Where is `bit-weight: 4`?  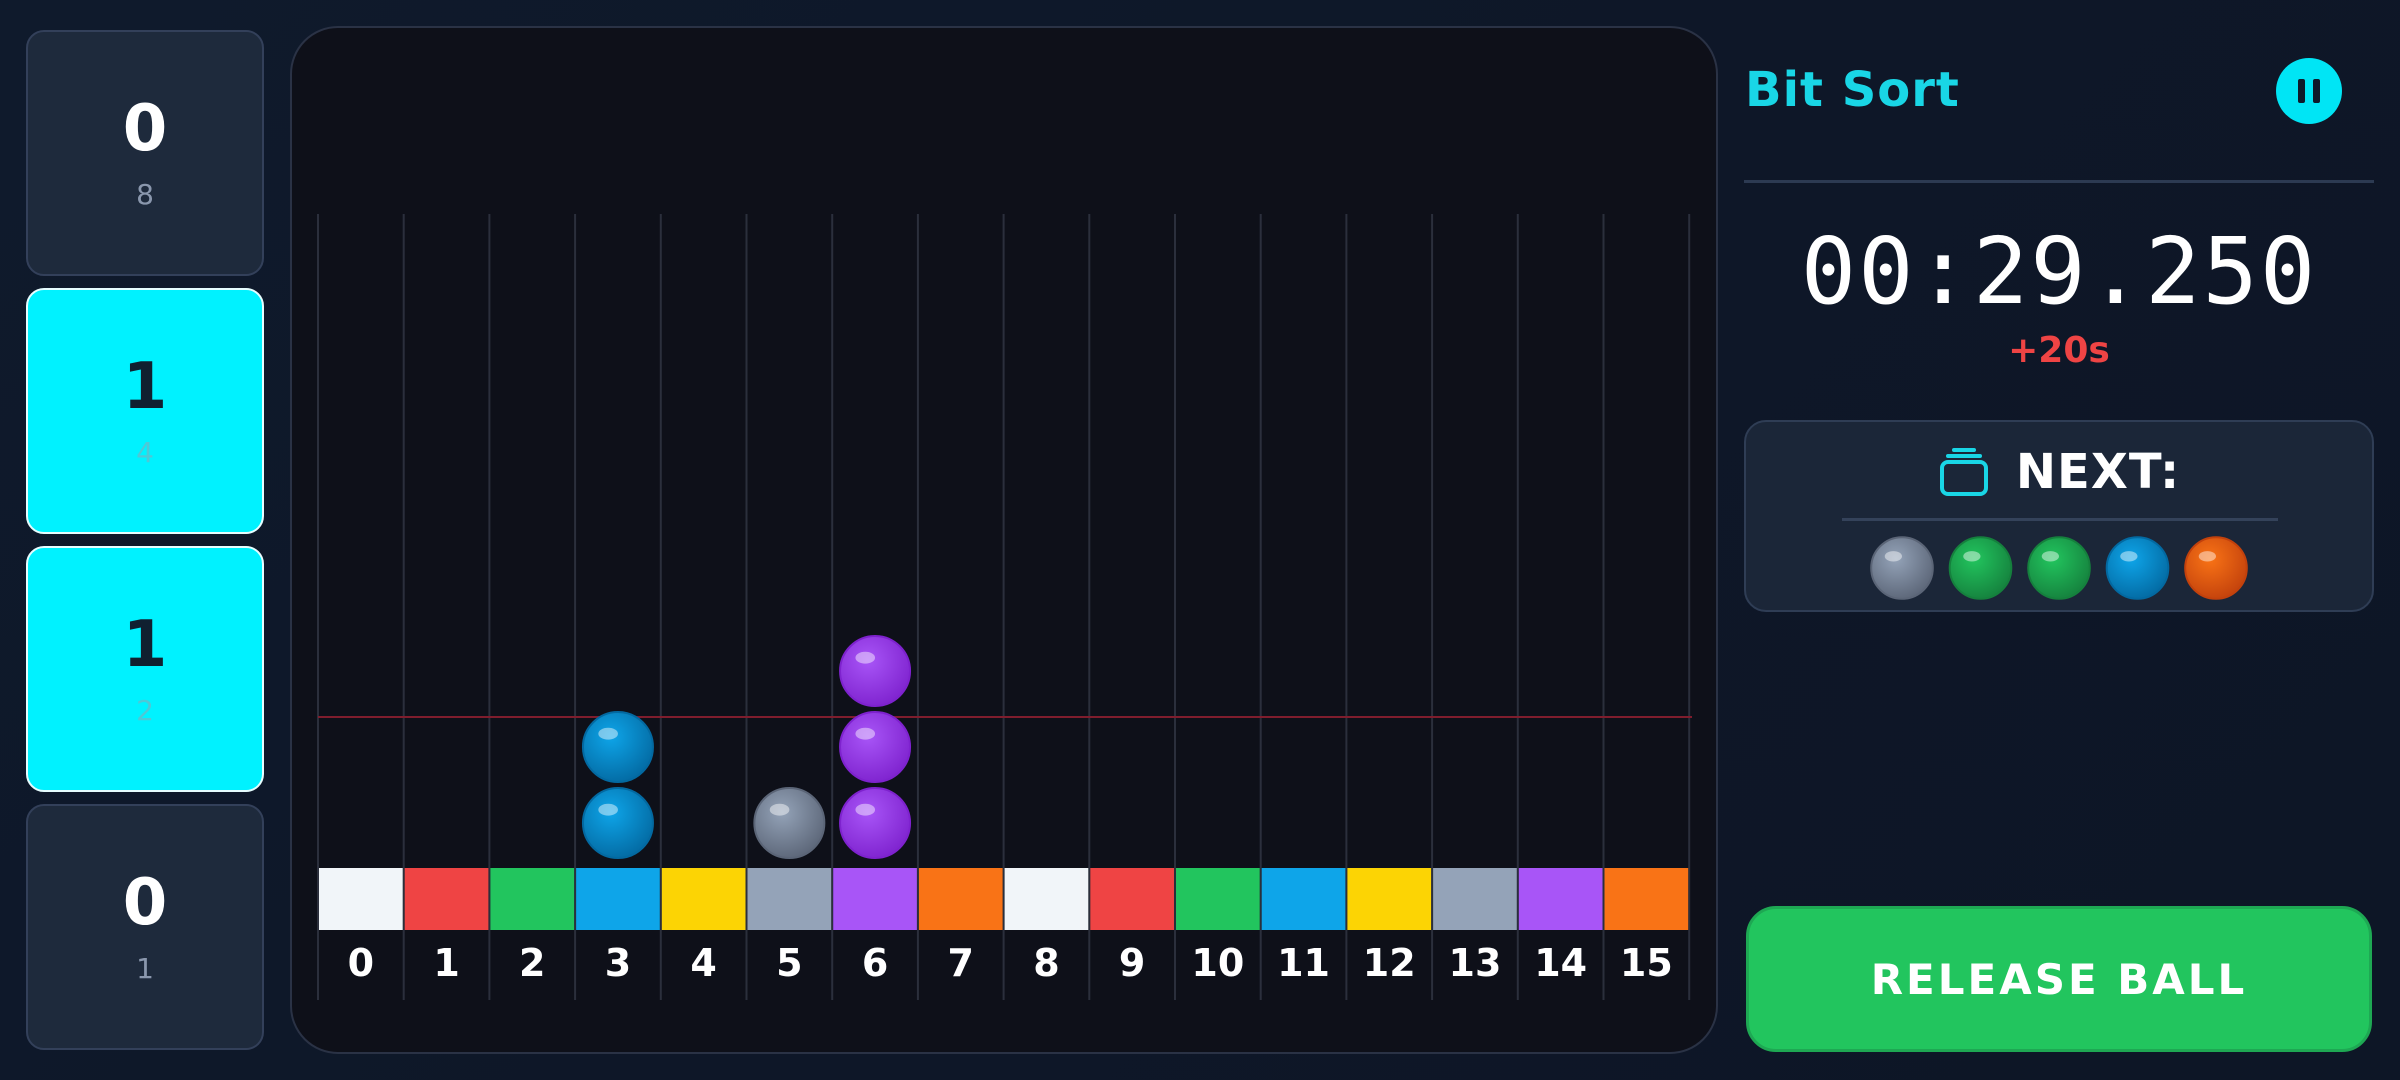
bit-weight: 4 is located at coordinates (145, 452).